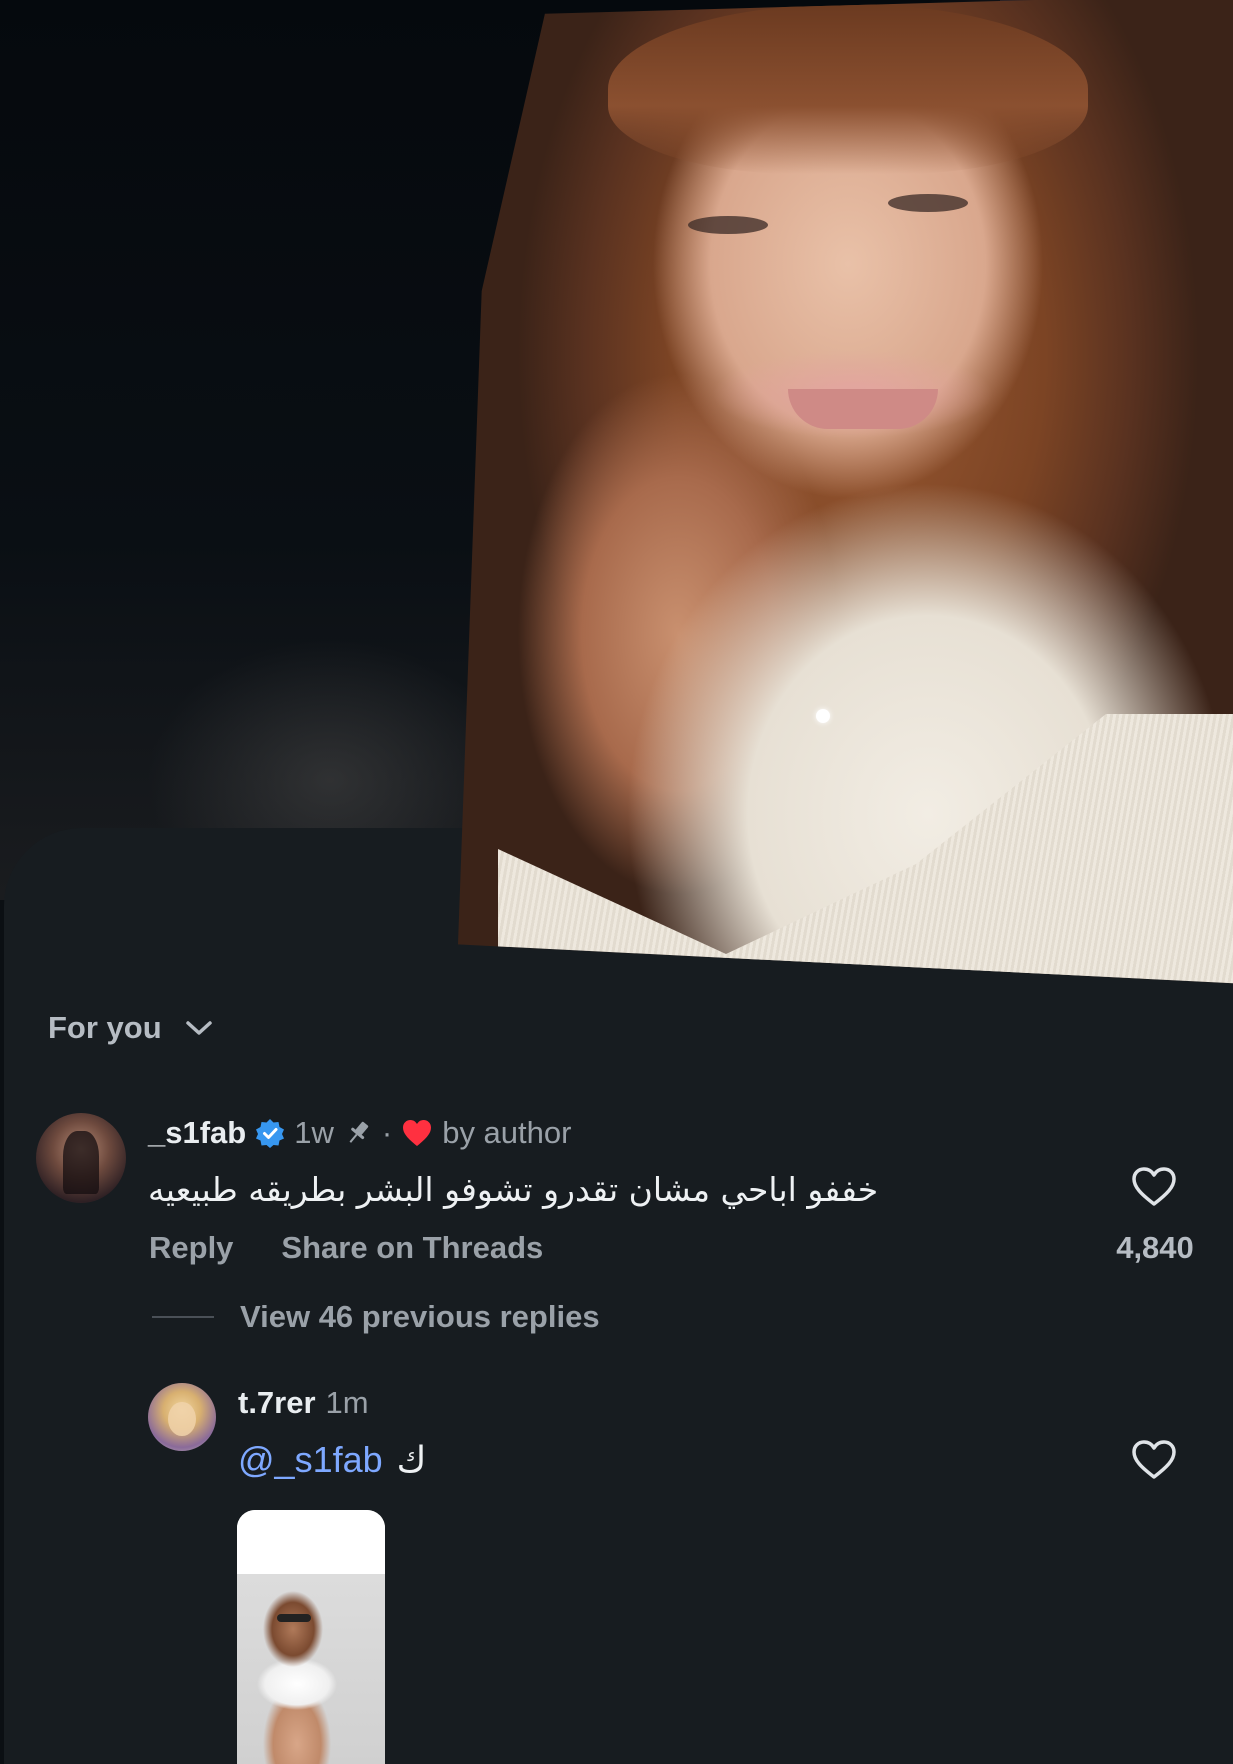  What do you see at coordinates (411, 1460) in the screenshot?
I see `reply-body: ك` at bounding box center [411, 1460].